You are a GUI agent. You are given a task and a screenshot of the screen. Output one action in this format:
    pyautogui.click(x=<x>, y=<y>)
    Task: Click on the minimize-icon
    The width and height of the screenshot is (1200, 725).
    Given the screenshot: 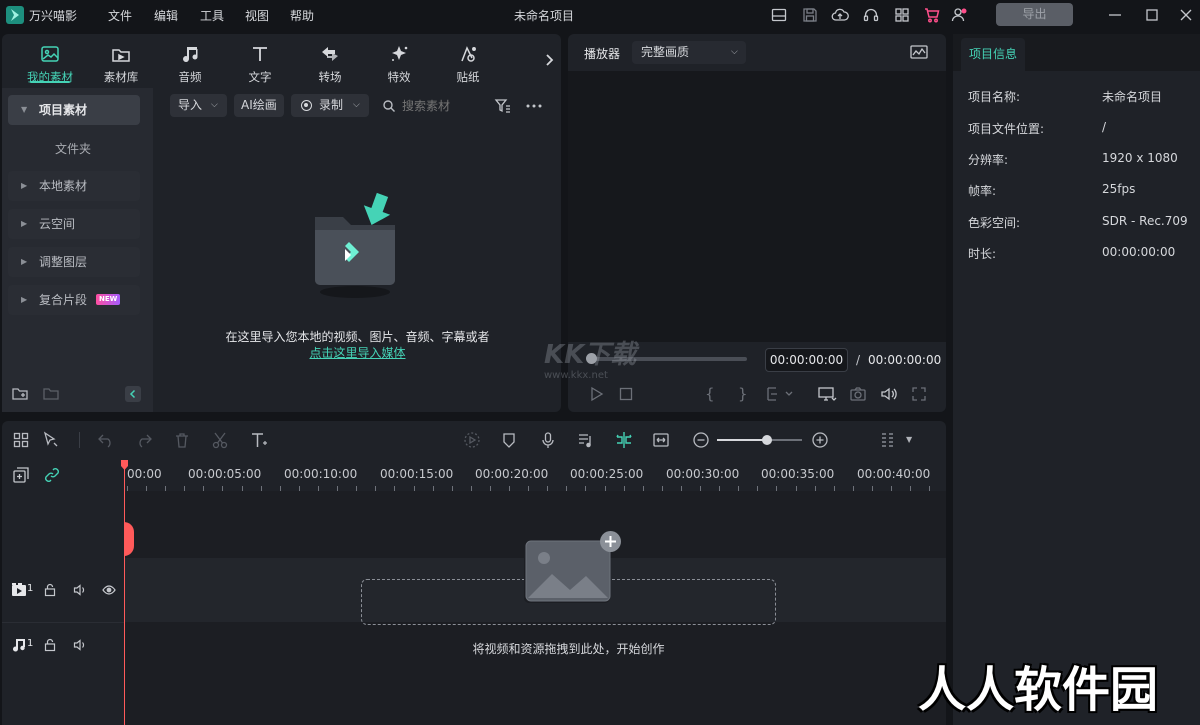 What is the action you would take?
    pyautogui.click(x=1115, y=15)
    